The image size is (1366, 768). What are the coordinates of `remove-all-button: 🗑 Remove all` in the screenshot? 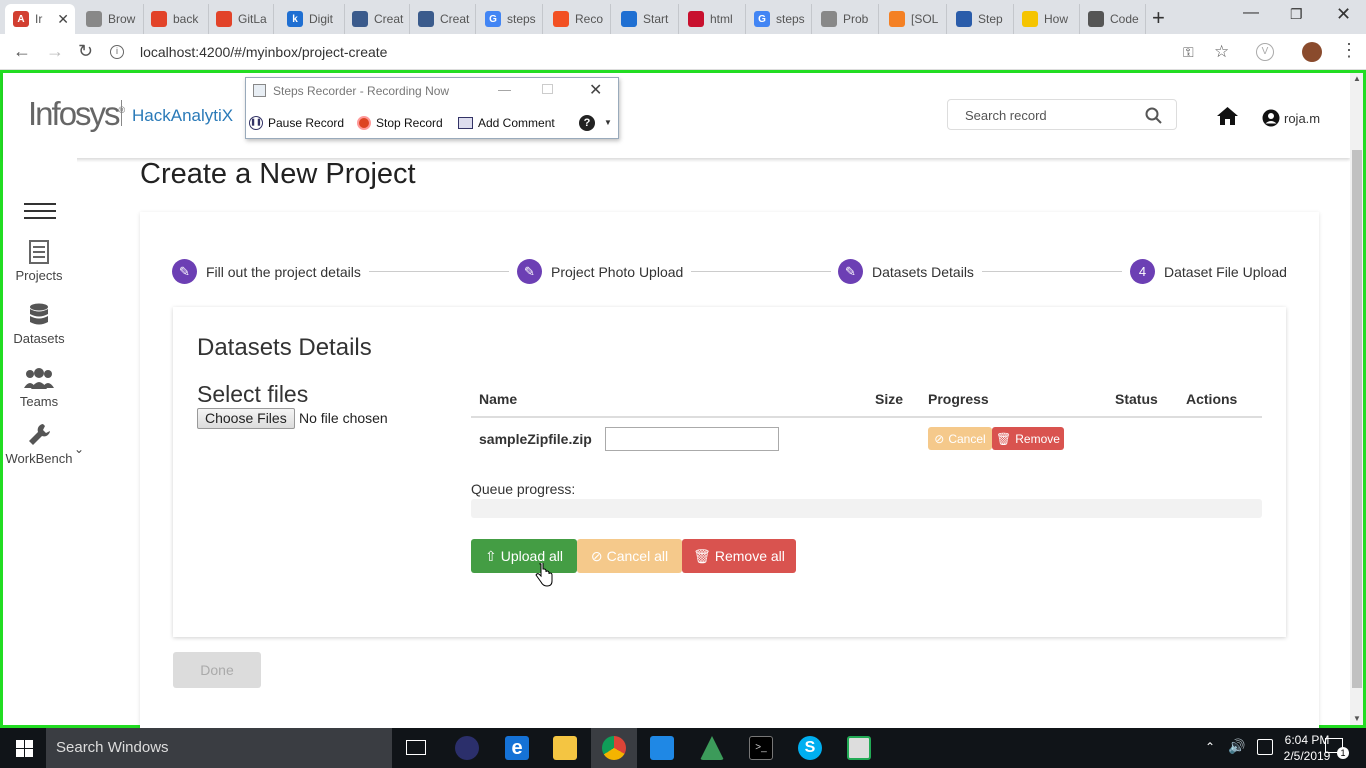 It's located at (739, 556).